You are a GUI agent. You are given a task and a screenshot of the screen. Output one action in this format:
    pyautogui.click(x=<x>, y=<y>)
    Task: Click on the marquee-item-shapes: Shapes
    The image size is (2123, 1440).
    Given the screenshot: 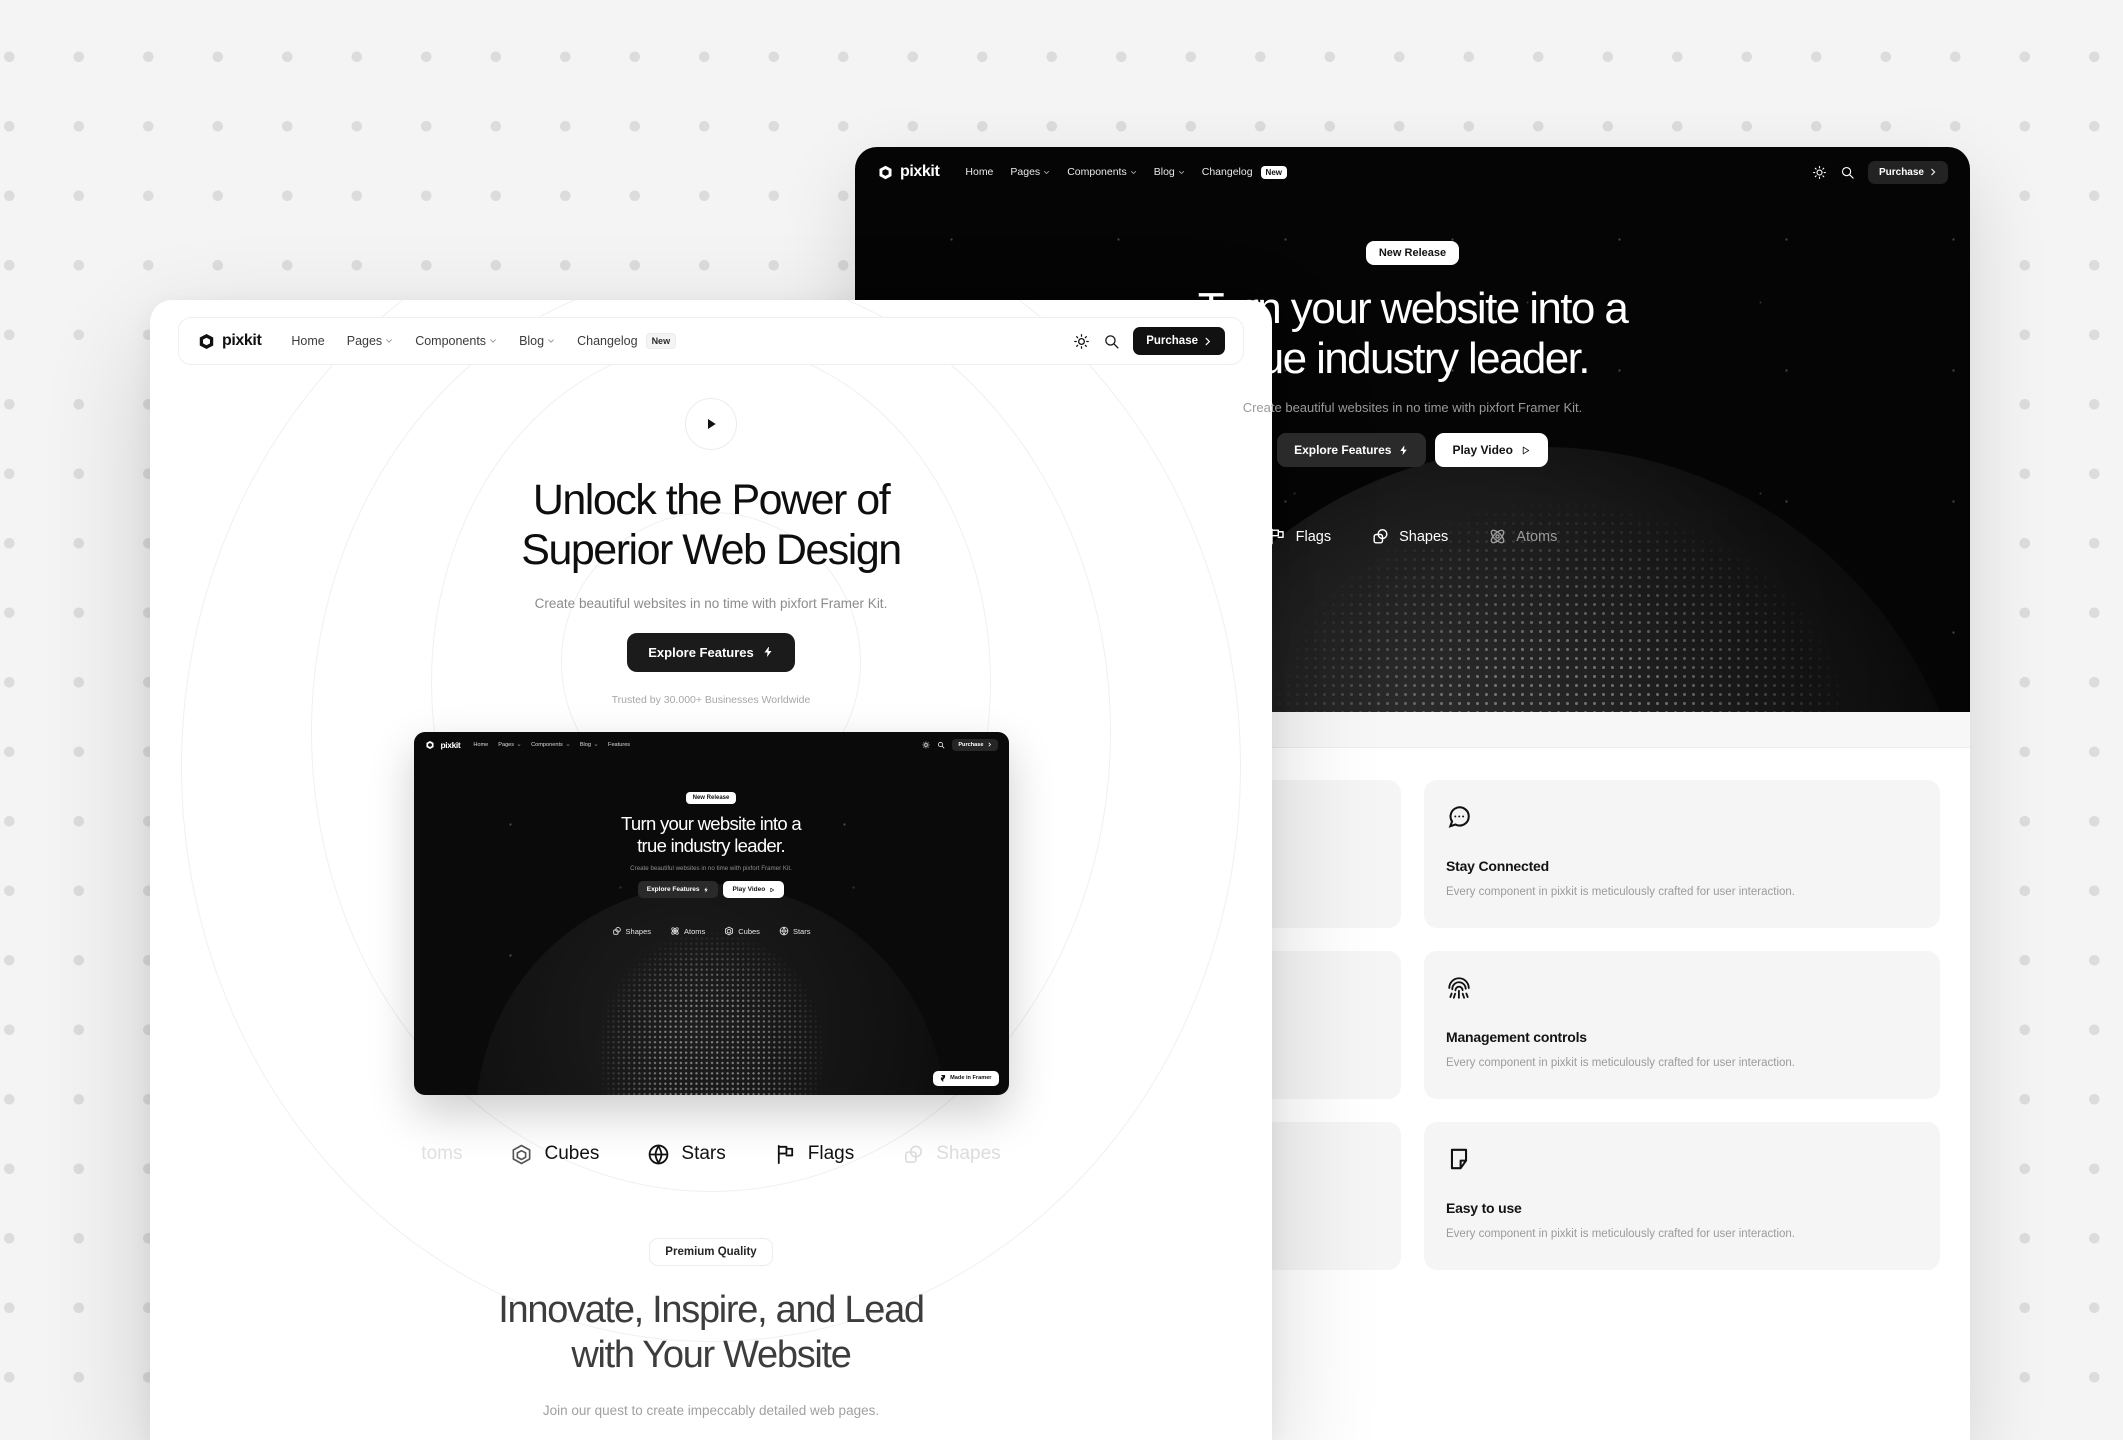 What is the action you would take?
    pyautogui.click(x=951, y=1154)
    